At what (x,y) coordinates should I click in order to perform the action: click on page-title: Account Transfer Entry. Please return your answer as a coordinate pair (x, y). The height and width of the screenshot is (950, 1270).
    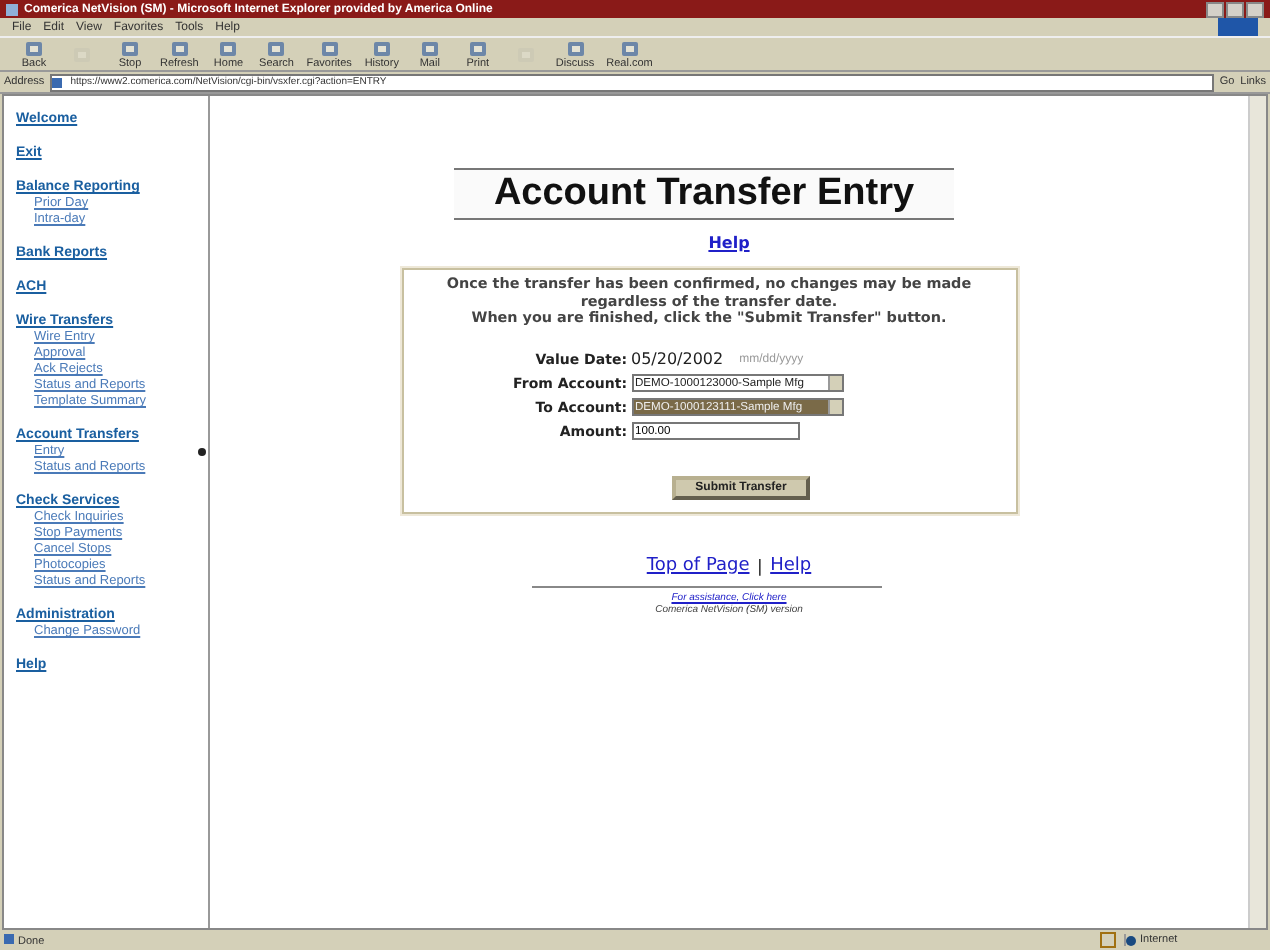
    Looking at the image, I should click on (704, 194).